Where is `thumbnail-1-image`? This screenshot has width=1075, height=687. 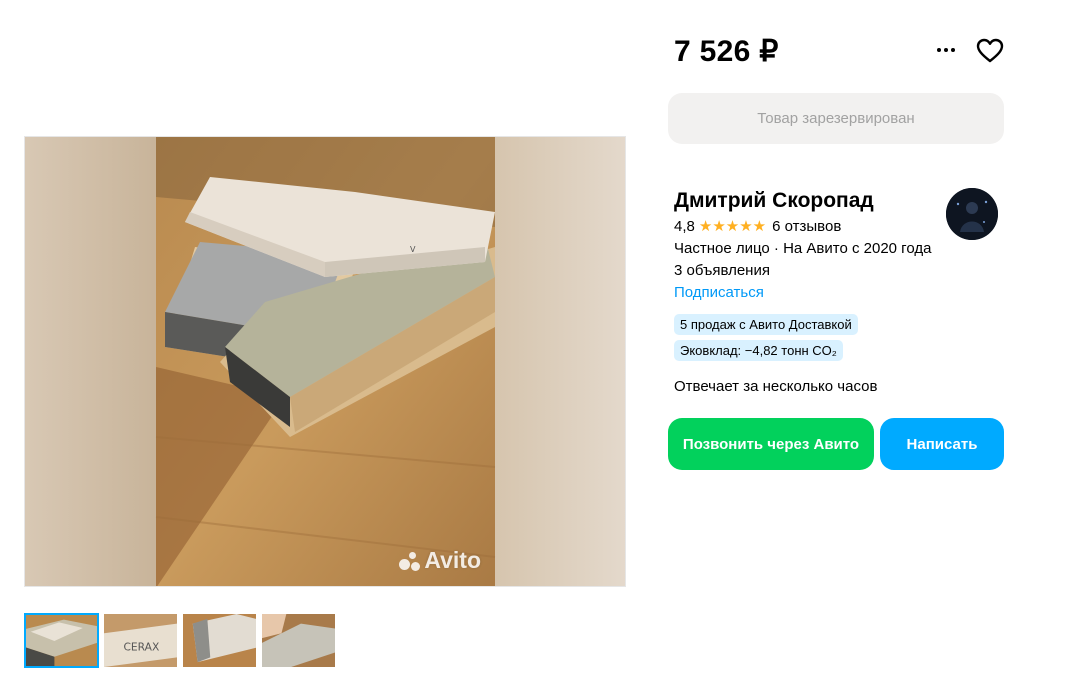
thumbnail-1-image is located at coordinates (61, 640).